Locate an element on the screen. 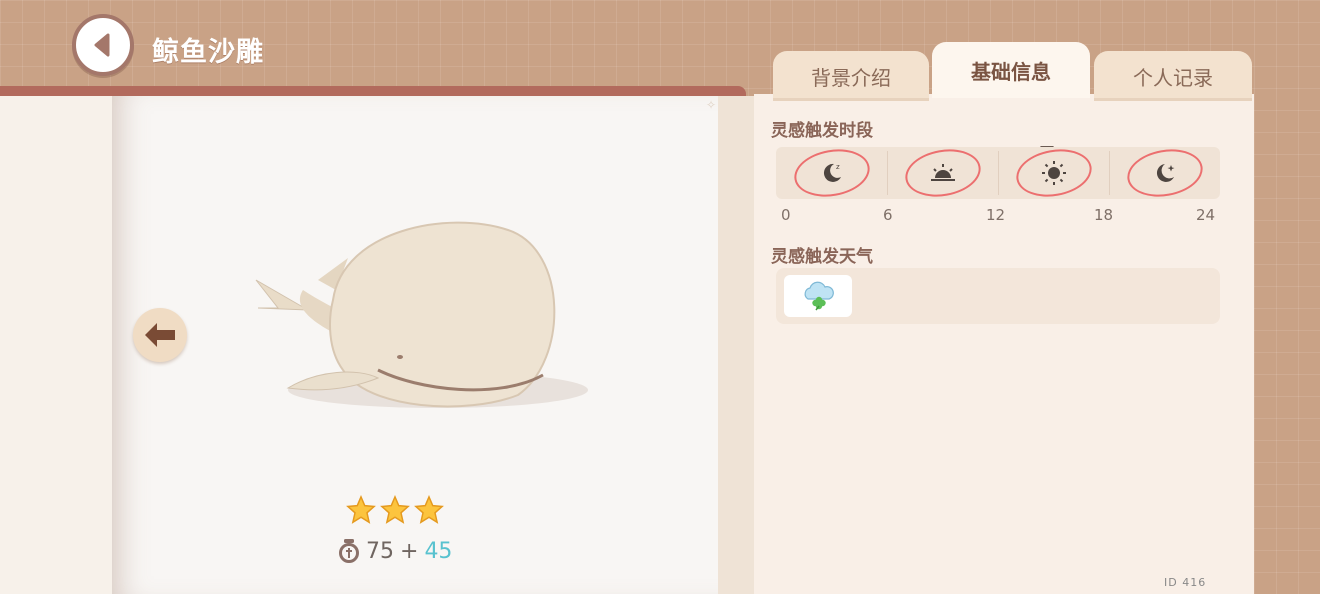  time-segment-morning is located at coordinates (942, 173).